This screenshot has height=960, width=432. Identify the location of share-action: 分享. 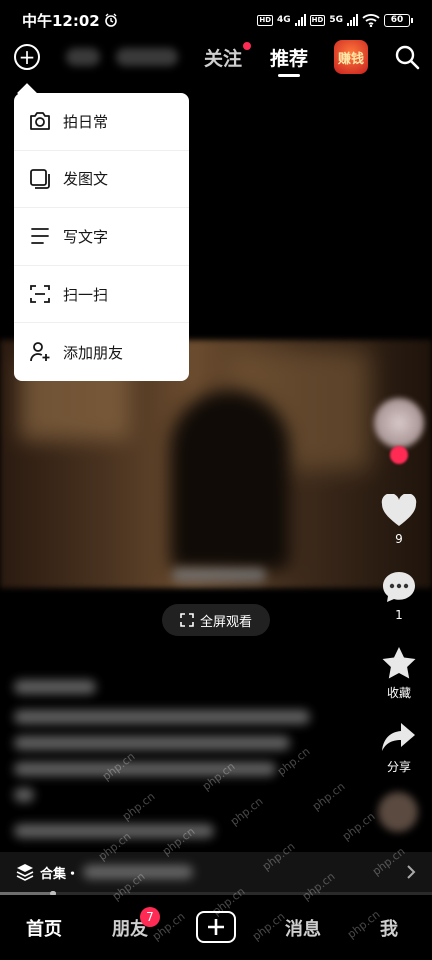
(399, 747).